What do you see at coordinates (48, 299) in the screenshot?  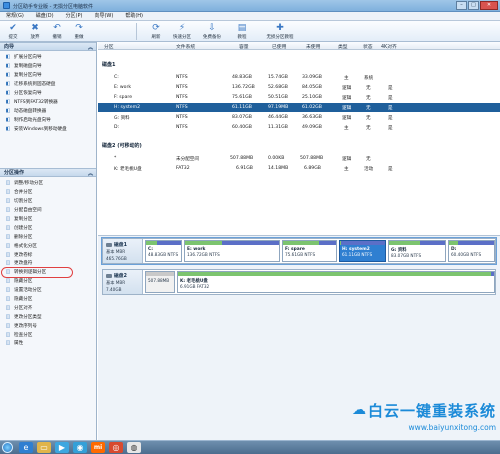 I see `op-hide-2: ◫ 隐藏分区` at bounding box center [48, 299].